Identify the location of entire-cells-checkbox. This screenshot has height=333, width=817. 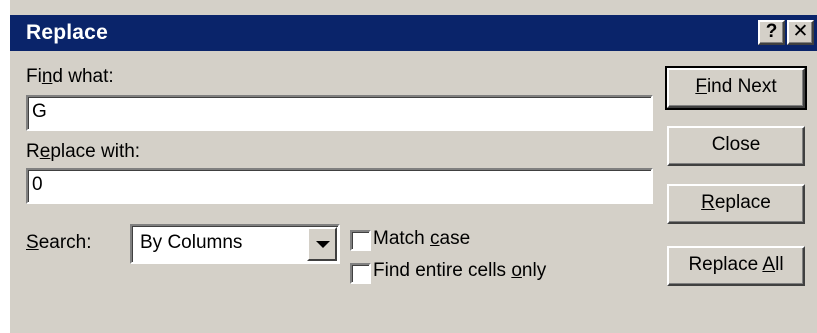
(360, 273).